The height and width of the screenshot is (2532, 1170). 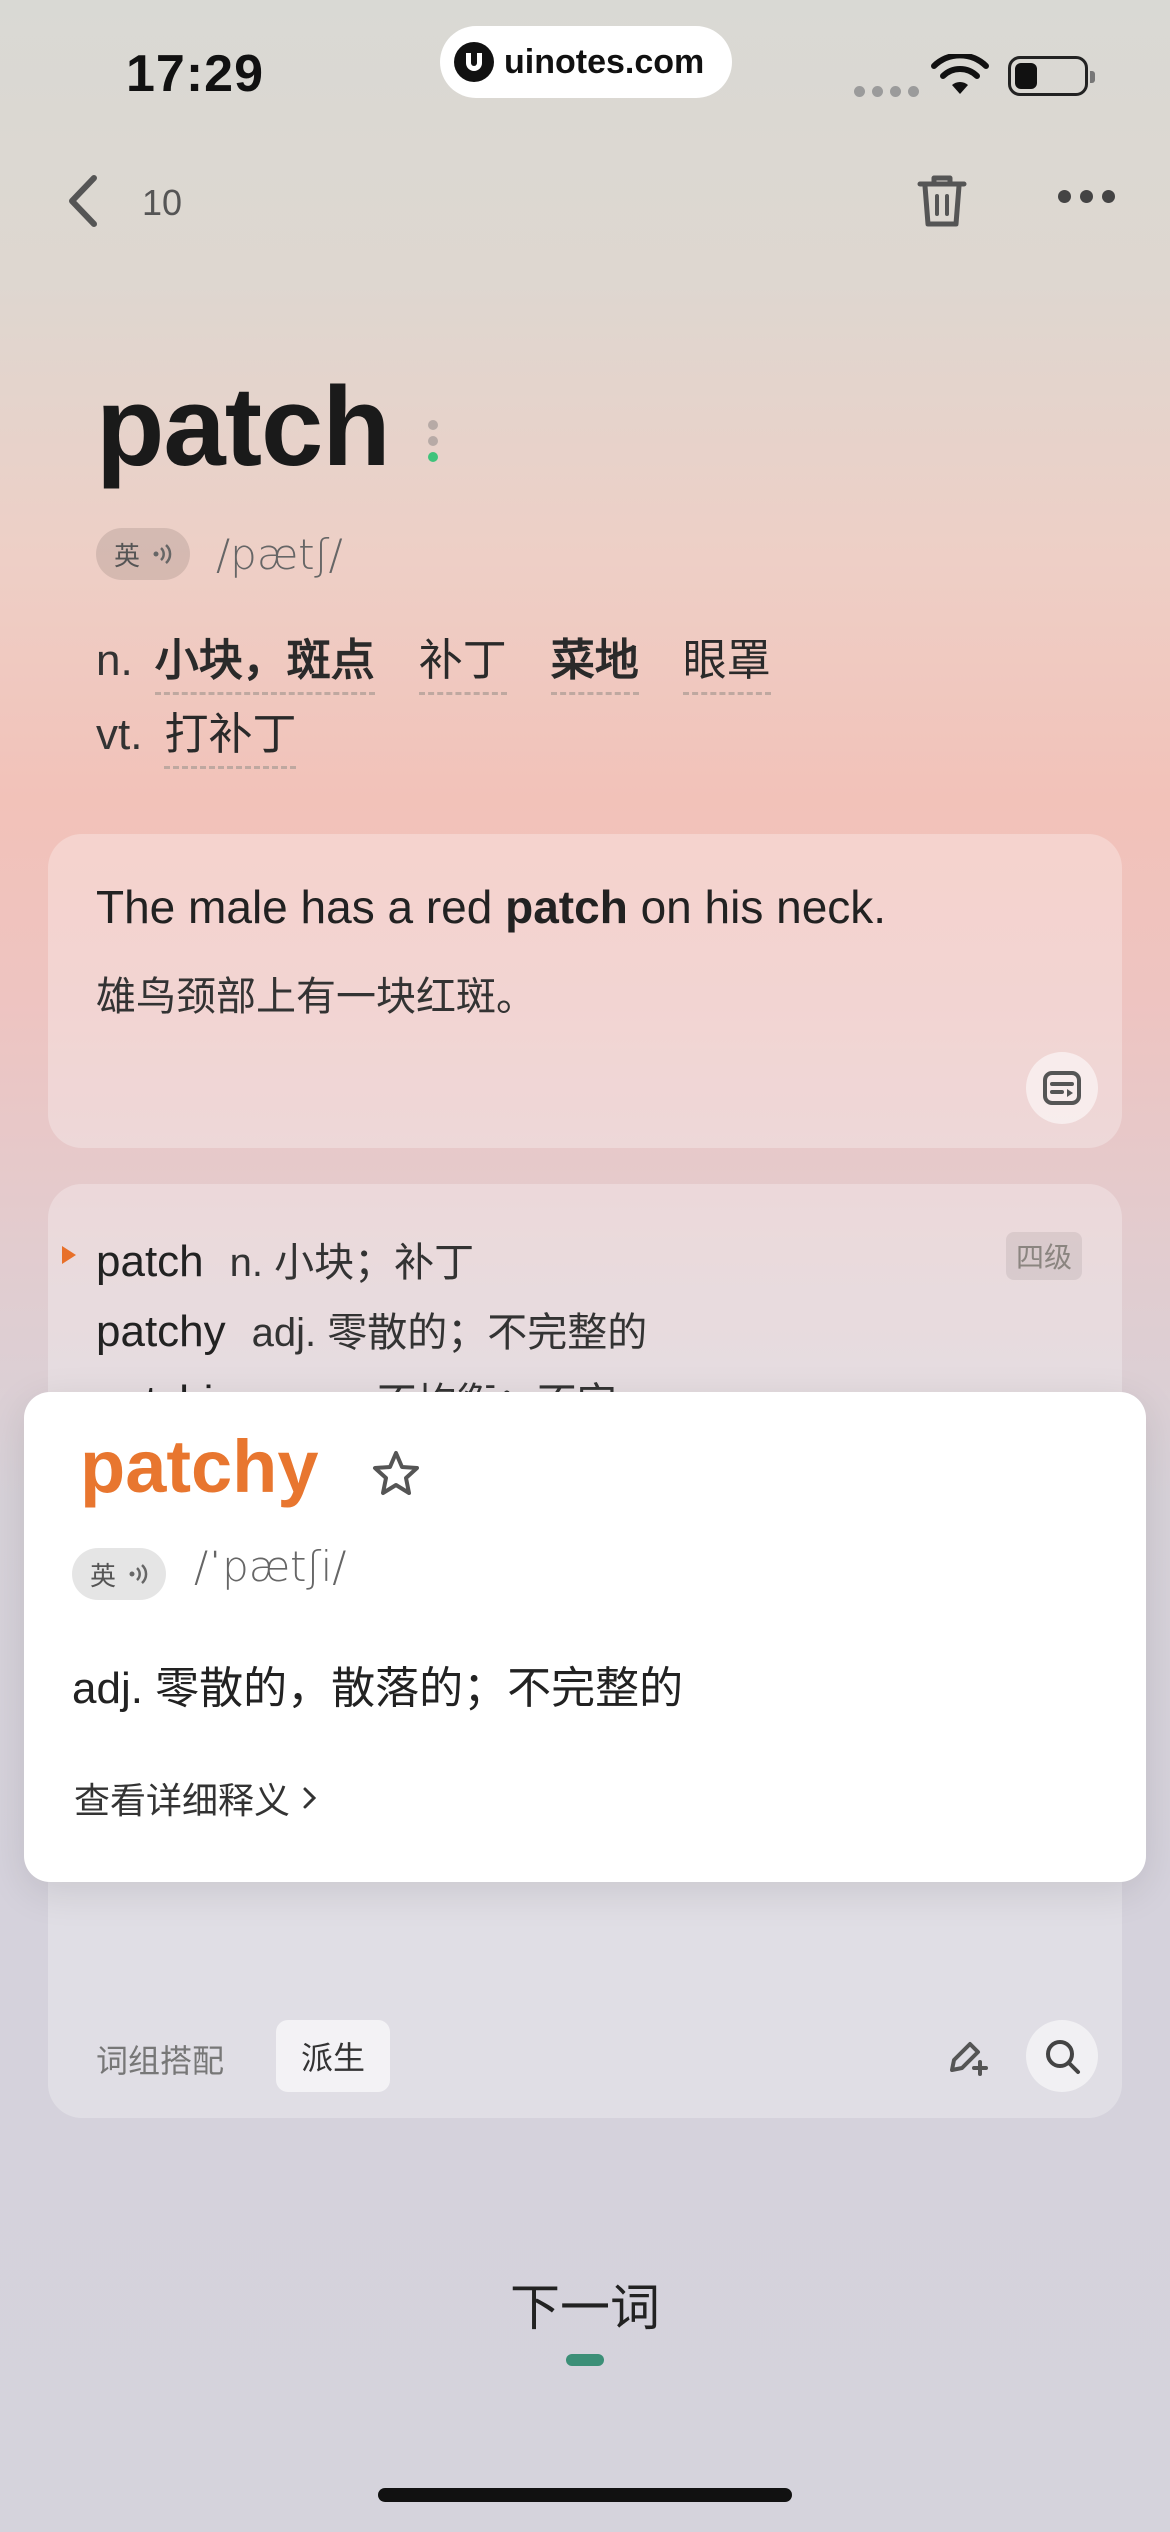 I want to click on level-badge: 四级, so click(x=1044, y=1256).